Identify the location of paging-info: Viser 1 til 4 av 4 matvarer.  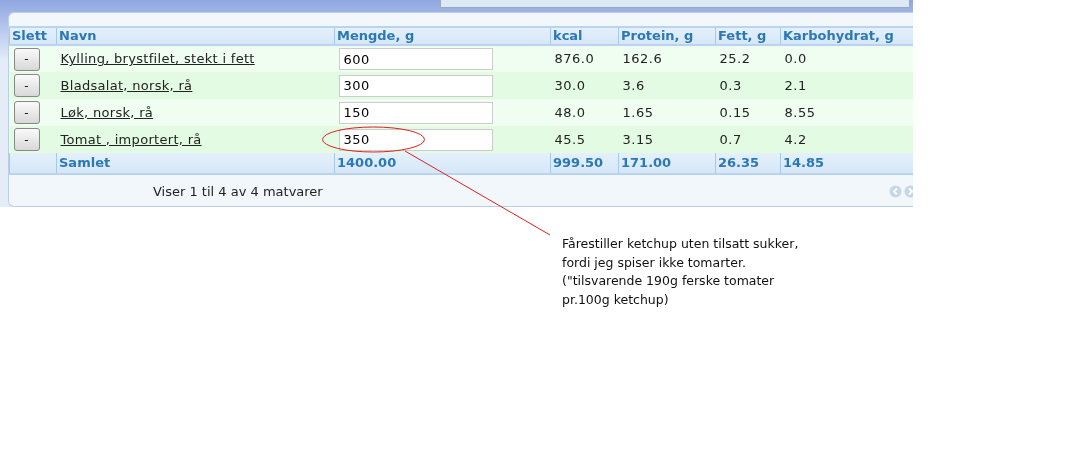
(238, 191).